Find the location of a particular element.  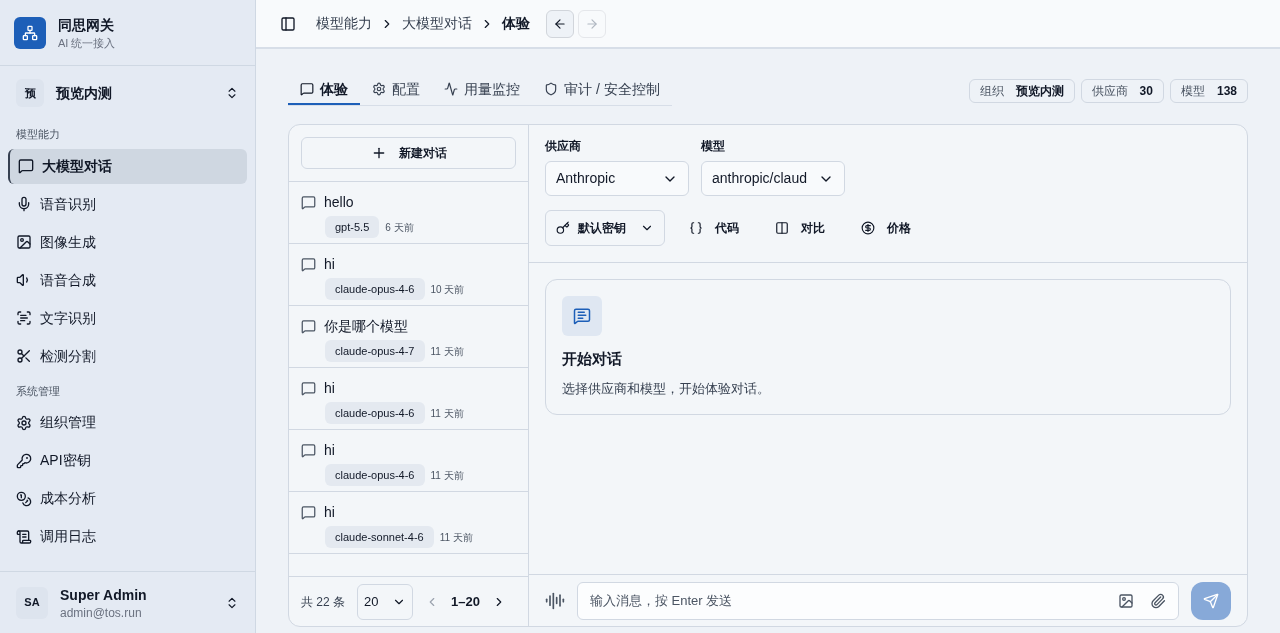

conversation-item: hi claude-sonnet-4-6 11 天前 is located at coordinates (408, 523).